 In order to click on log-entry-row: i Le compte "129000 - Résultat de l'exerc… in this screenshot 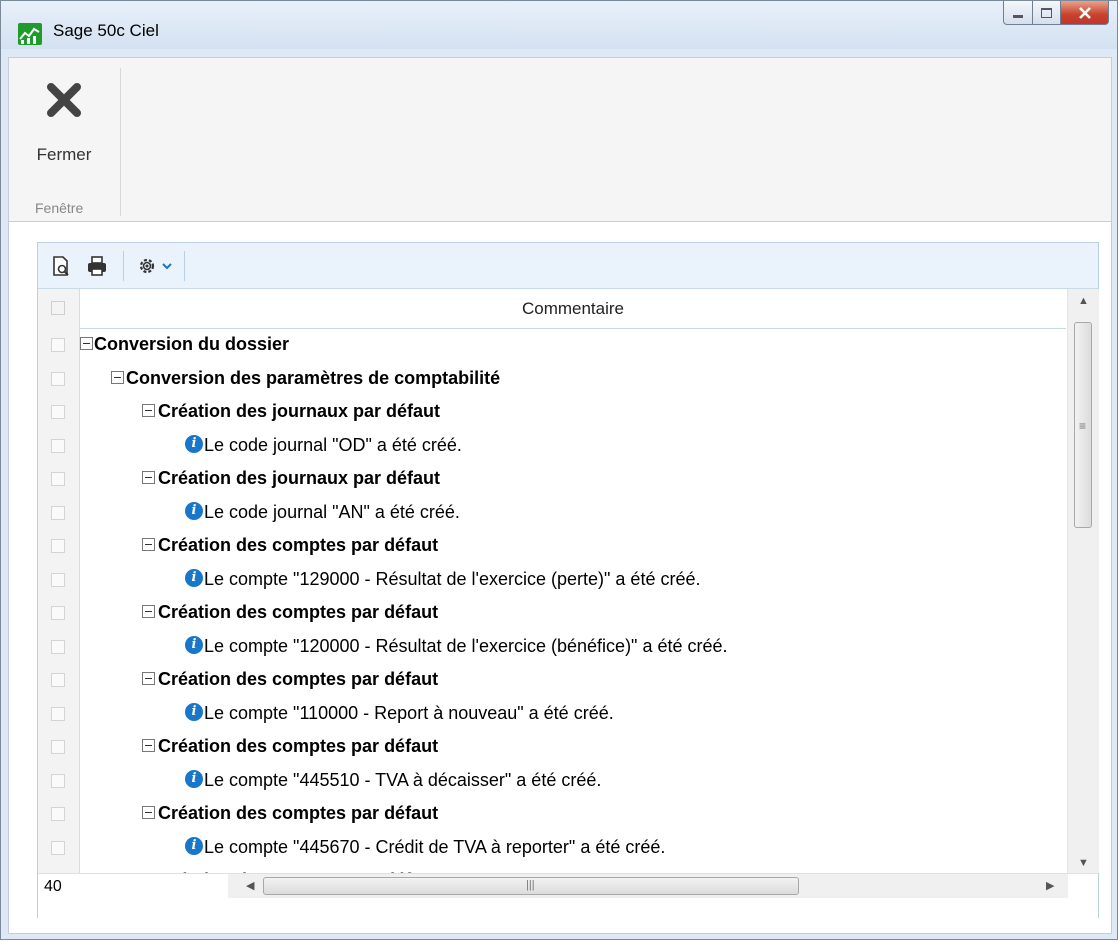, I will do `click(552, 580)`.